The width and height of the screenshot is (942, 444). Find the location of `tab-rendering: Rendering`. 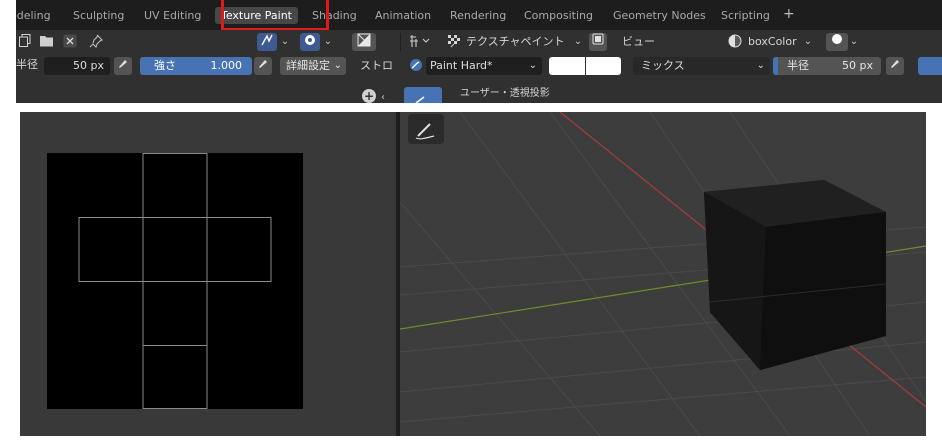

tab-rendering: Rendering is located at coordinates (478, 16).